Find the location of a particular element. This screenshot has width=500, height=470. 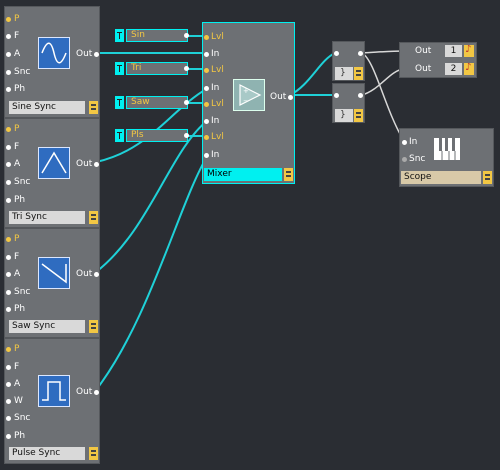

sine-wave-icon is located at coordinates (54, 53).